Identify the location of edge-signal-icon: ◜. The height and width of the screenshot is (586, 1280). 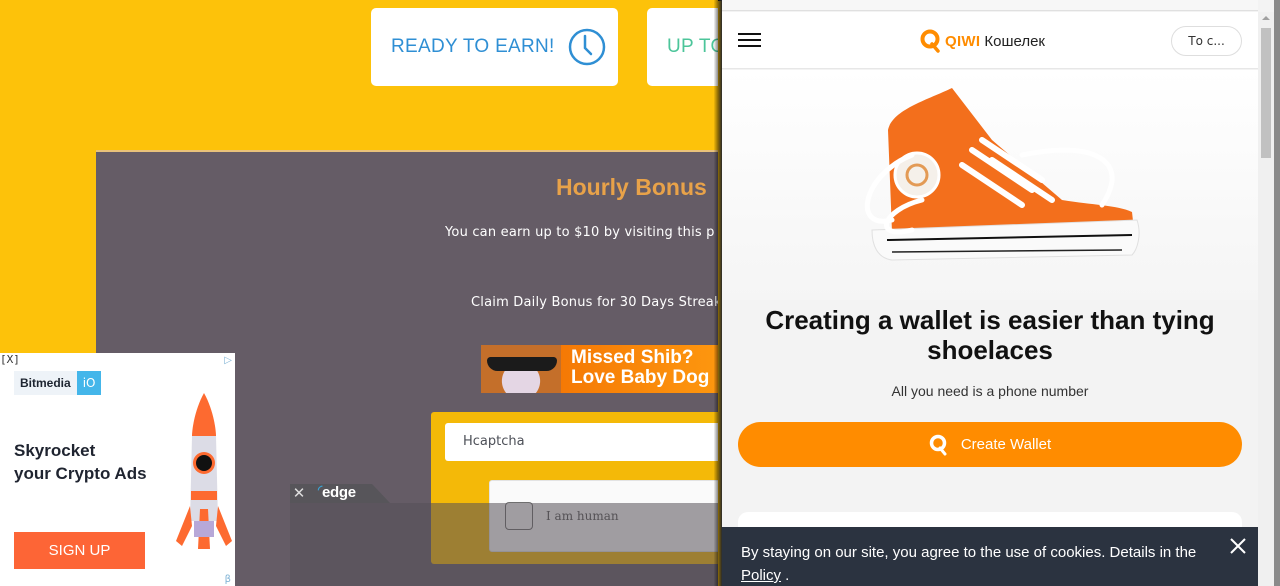
(320, 490).